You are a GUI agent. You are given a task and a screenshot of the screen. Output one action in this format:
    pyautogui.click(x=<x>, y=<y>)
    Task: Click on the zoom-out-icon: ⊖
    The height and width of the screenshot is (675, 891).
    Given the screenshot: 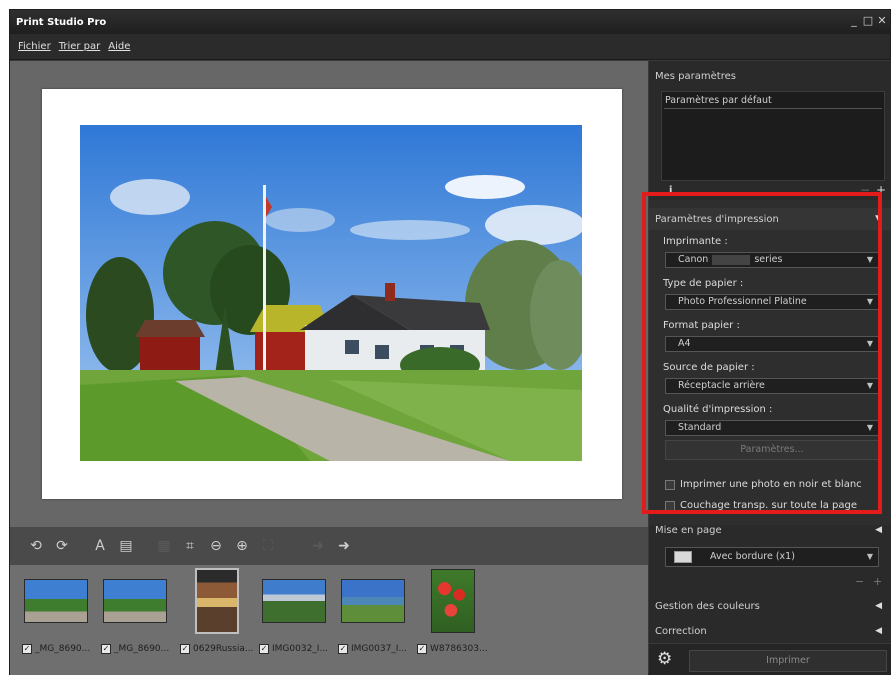 What is the action you would take?
    pyautogui.click(x=216, y=546)
    